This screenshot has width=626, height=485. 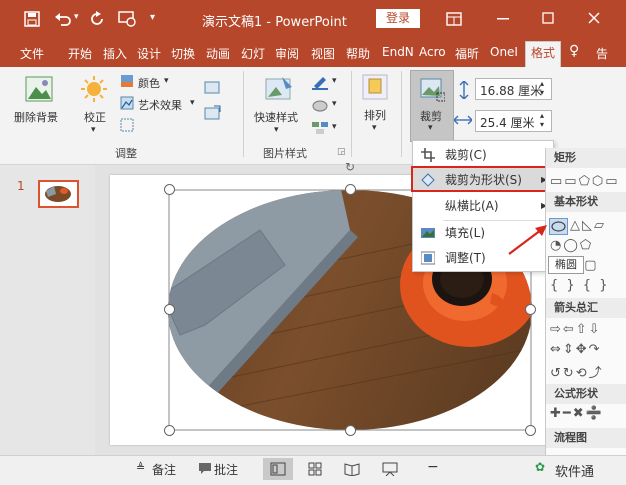 I want to click on tab-design: 设计, so click(x=149, y=53).